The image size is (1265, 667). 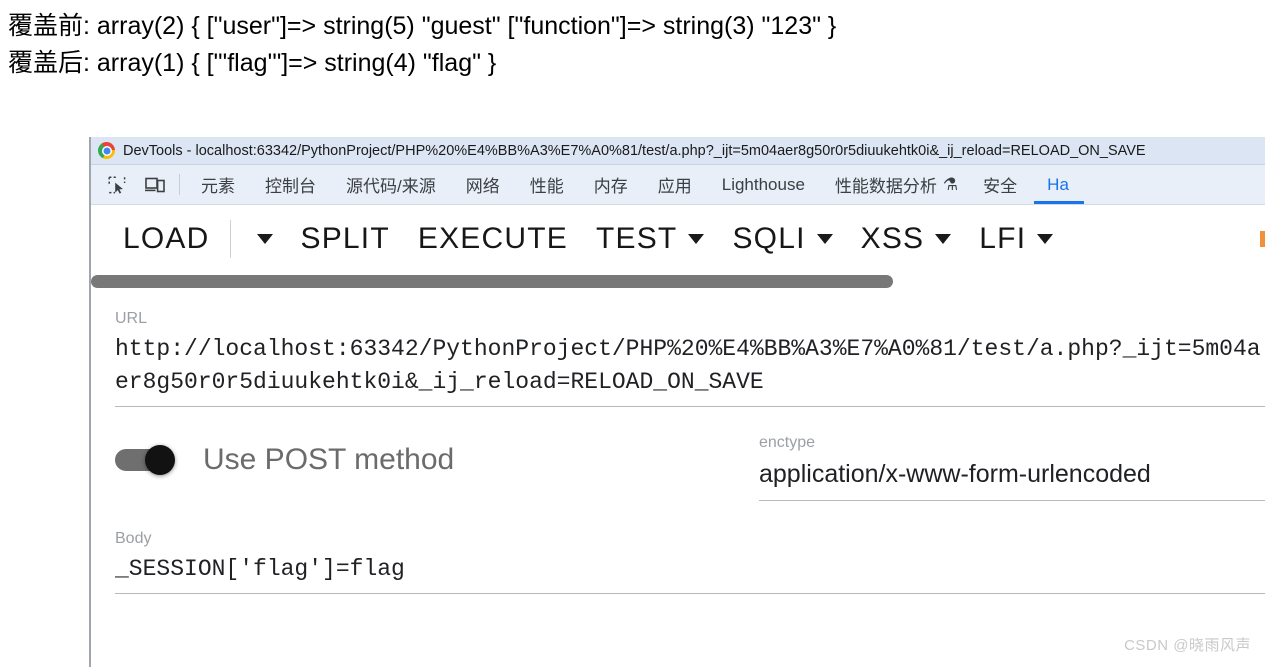 I want to click on tab-elements: 元素, so click(x=218, y=184).